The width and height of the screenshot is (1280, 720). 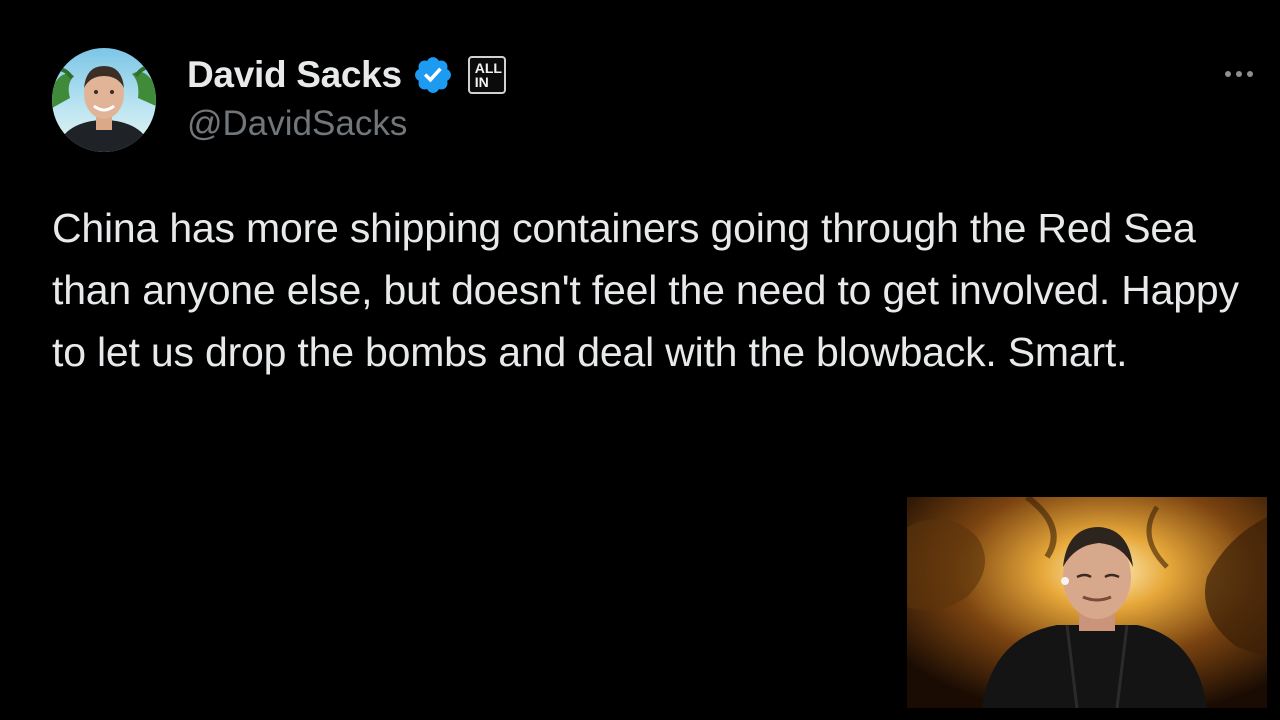 I want to click on author-display-name: David Sacks, so click(x=294, y=75).